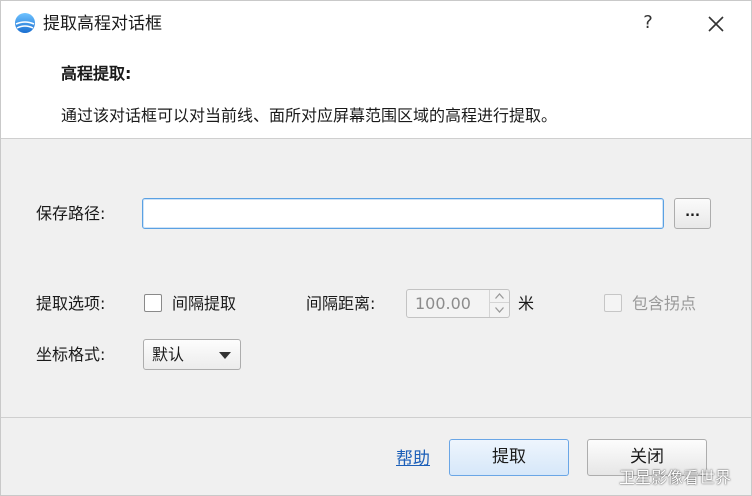  I want to click on interval-distance-spinbox: 100.00, so click(458, 303).